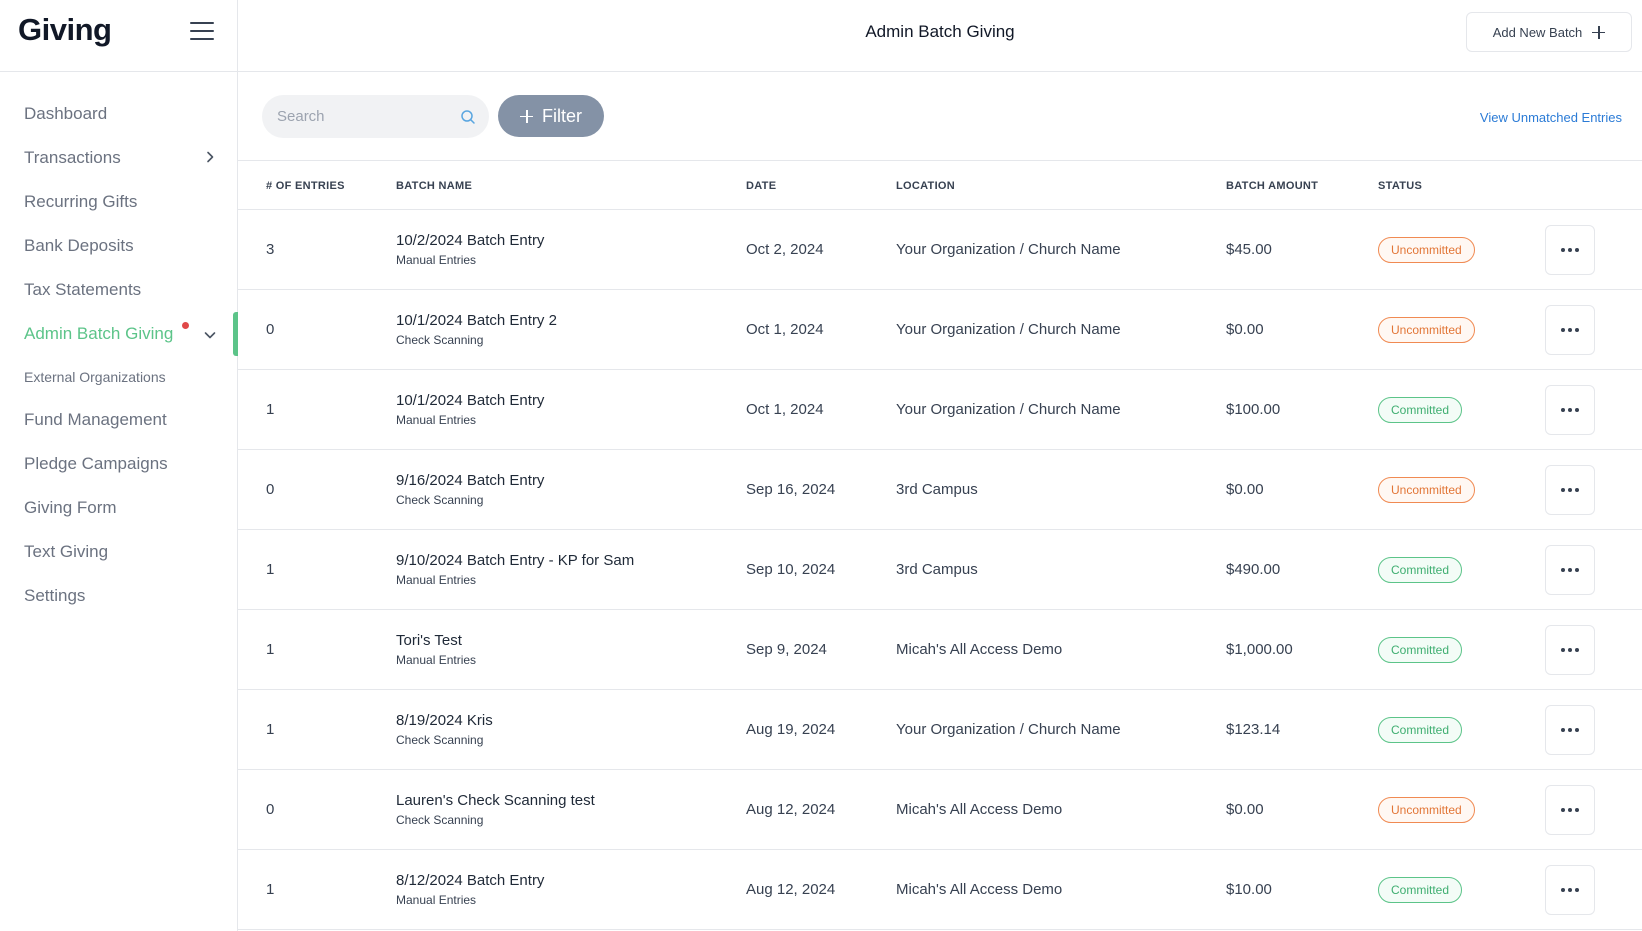 This screenshot has width=1642, height=931. What do you see at coordinates (791, 569) in the screenshot?
I see `batch-date: Sep 10, 2024` at bounding box center [791, 569].